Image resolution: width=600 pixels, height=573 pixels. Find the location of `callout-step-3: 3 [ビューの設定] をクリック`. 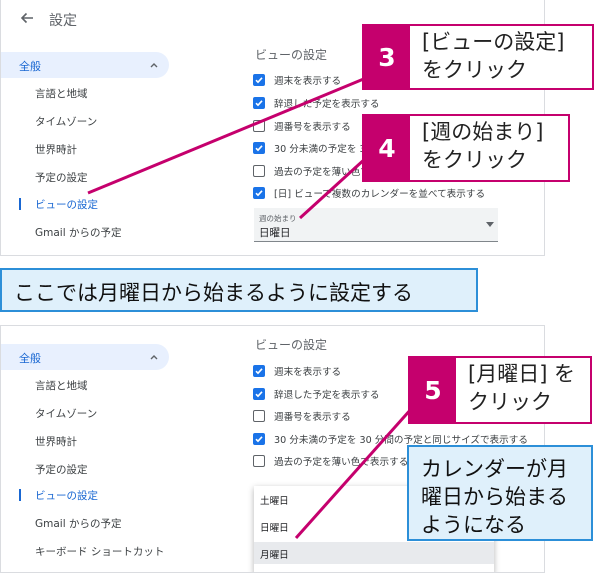

callout-step-3: 3 [ビューの設定] をクリック is located at coordinates (478, 57).